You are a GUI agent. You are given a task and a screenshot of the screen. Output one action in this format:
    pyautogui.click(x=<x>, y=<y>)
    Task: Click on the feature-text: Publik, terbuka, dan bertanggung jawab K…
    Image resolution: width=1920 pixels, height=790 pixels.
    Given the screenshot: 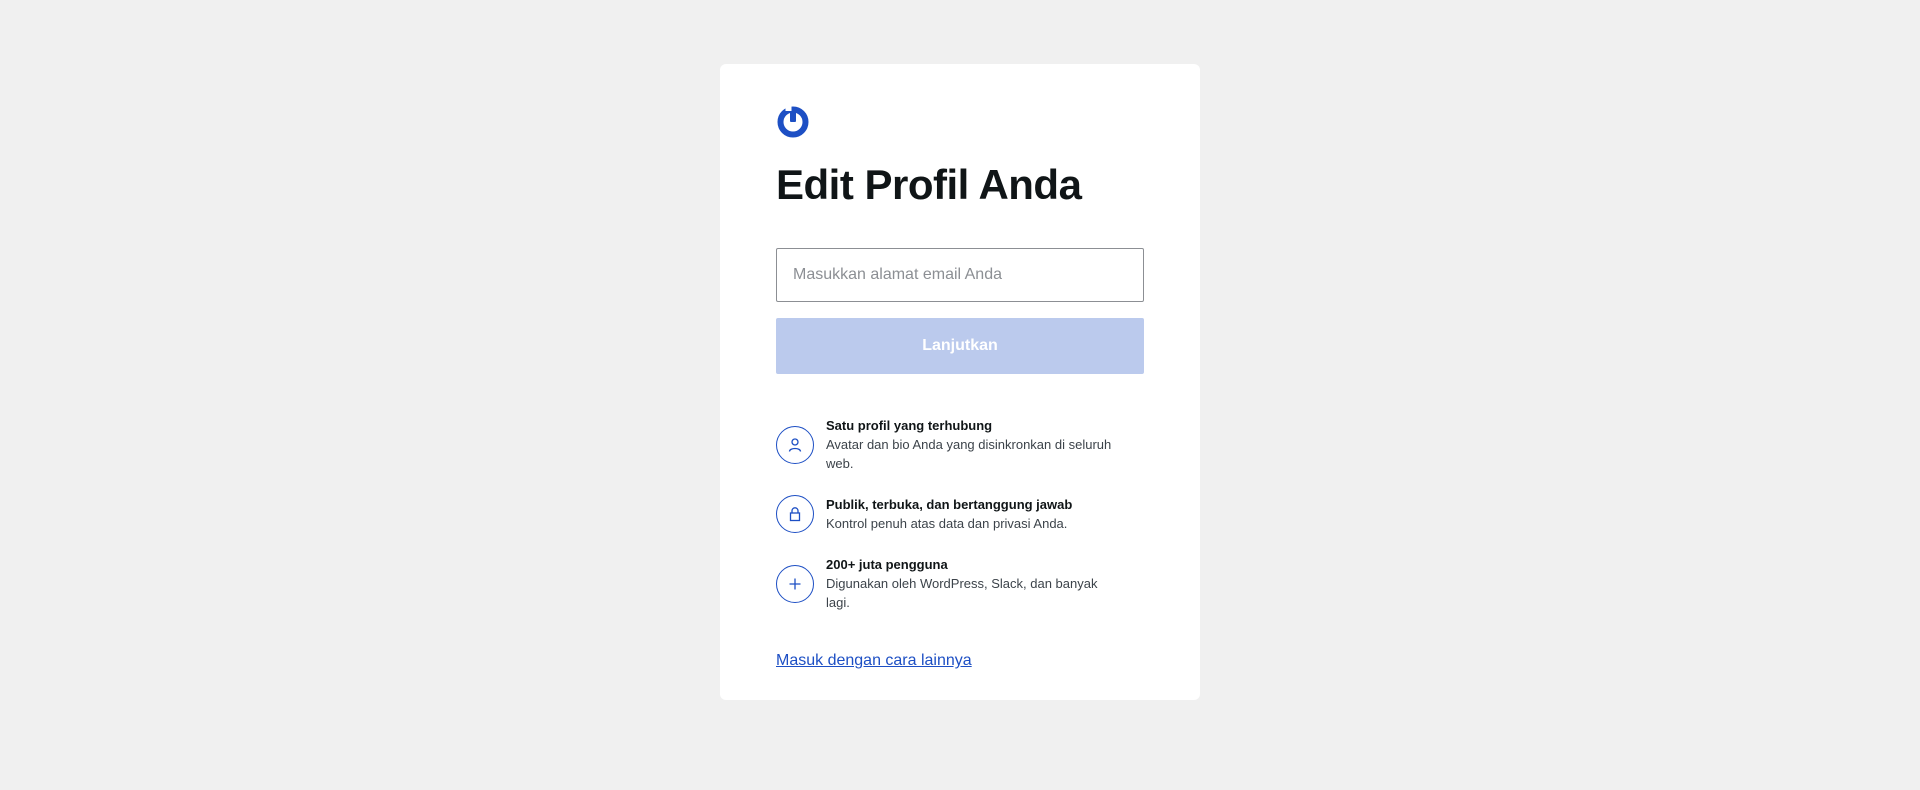 What is the action you would take?
    pyautogui.click(x=949, y=514)
    